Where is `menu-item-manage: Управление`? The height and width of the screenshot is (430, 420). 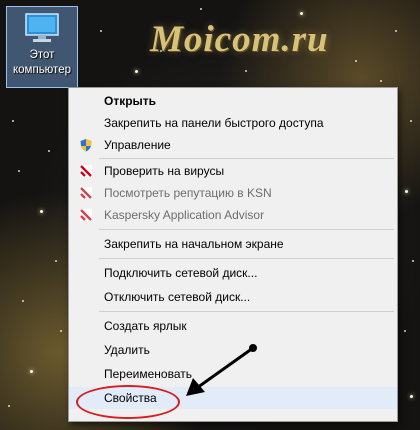
menu-item-manage: Управление is located at coordinates (233, 145).